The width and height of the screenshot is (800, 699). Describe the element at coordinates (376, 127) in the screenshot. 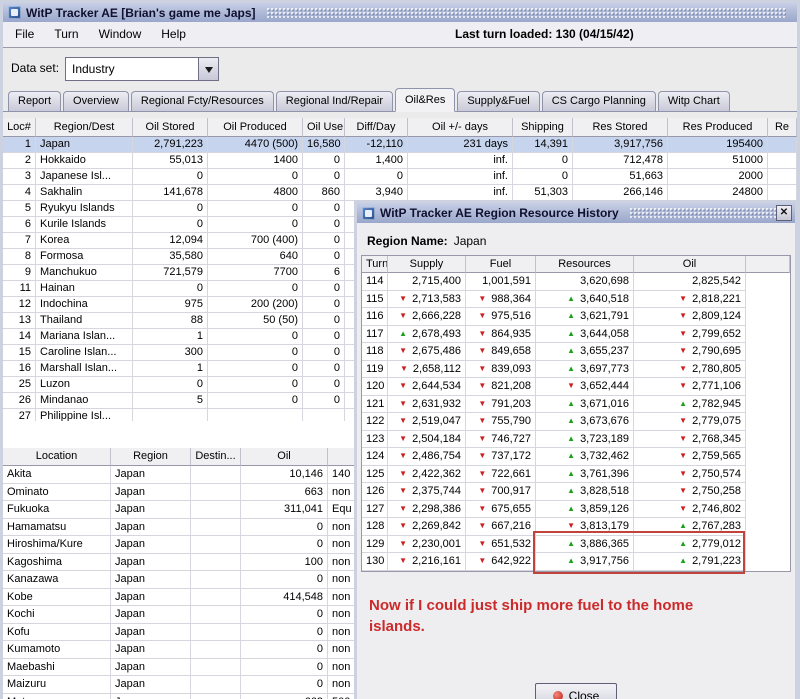

I see `column-header: Diff/Day` at that location.